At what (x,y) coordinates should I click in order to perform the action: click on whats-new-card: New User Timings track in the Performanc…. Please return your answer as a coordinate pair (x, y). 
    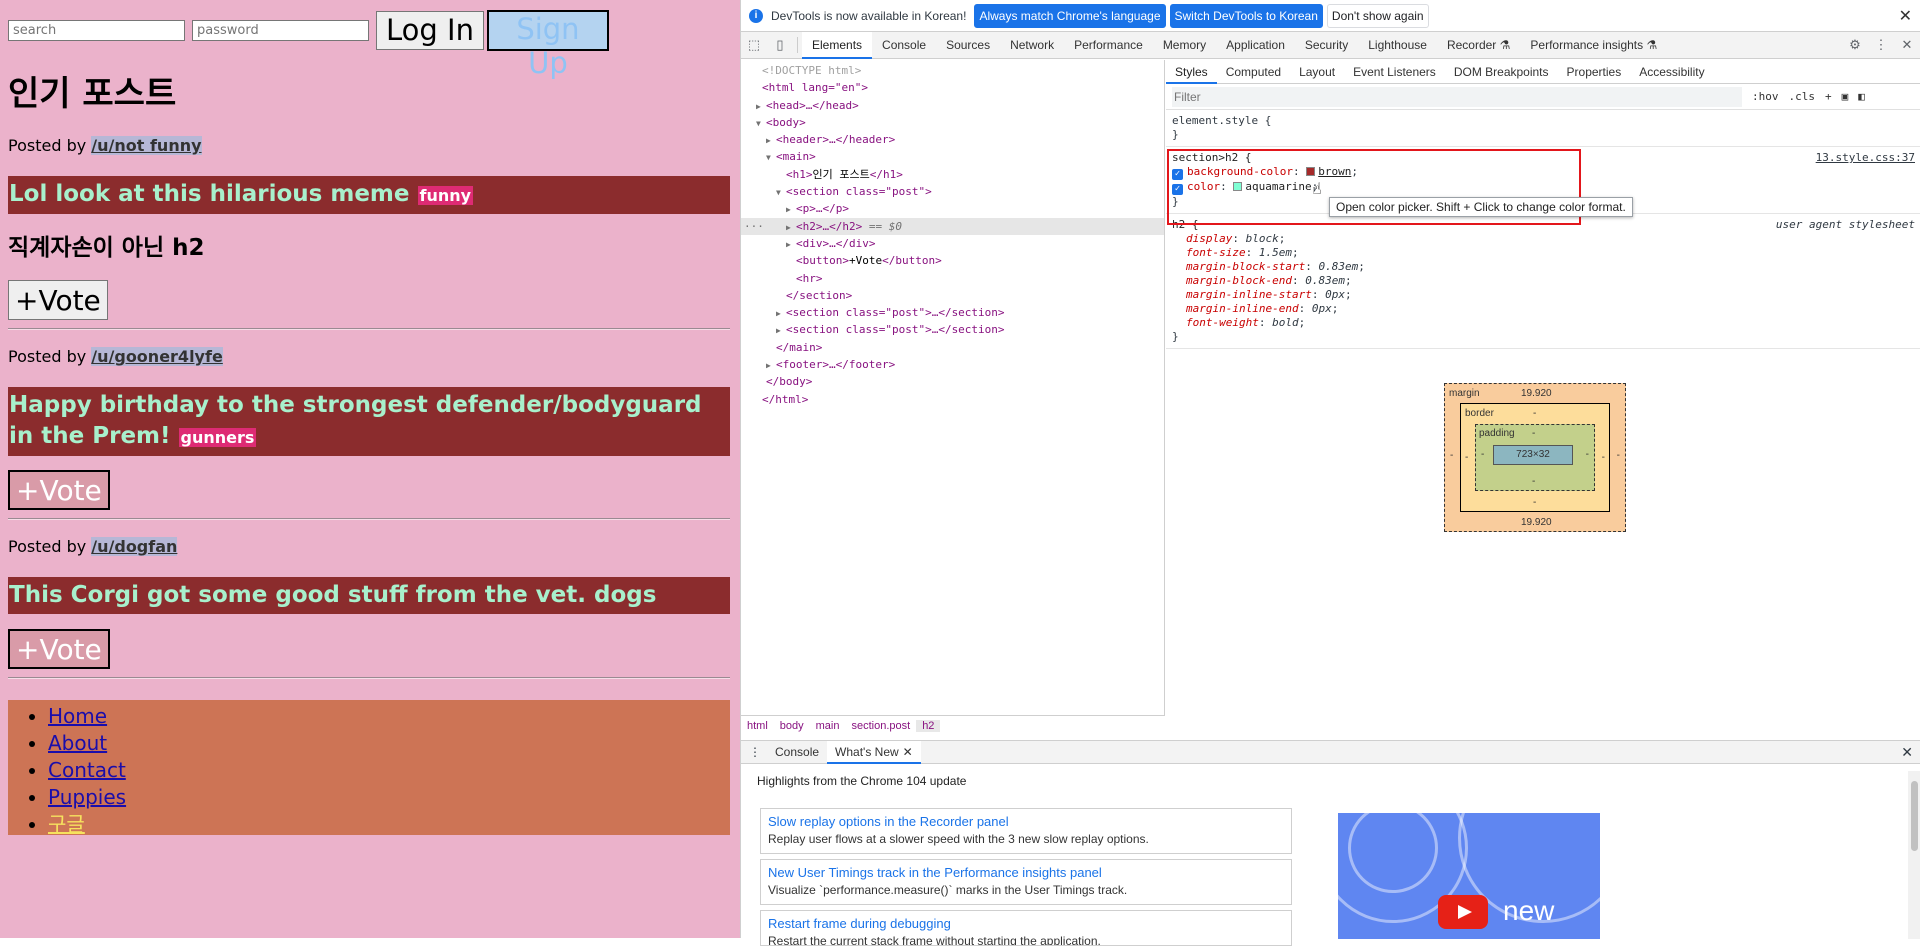
    Looking at the image, I should click on (1026, 882).